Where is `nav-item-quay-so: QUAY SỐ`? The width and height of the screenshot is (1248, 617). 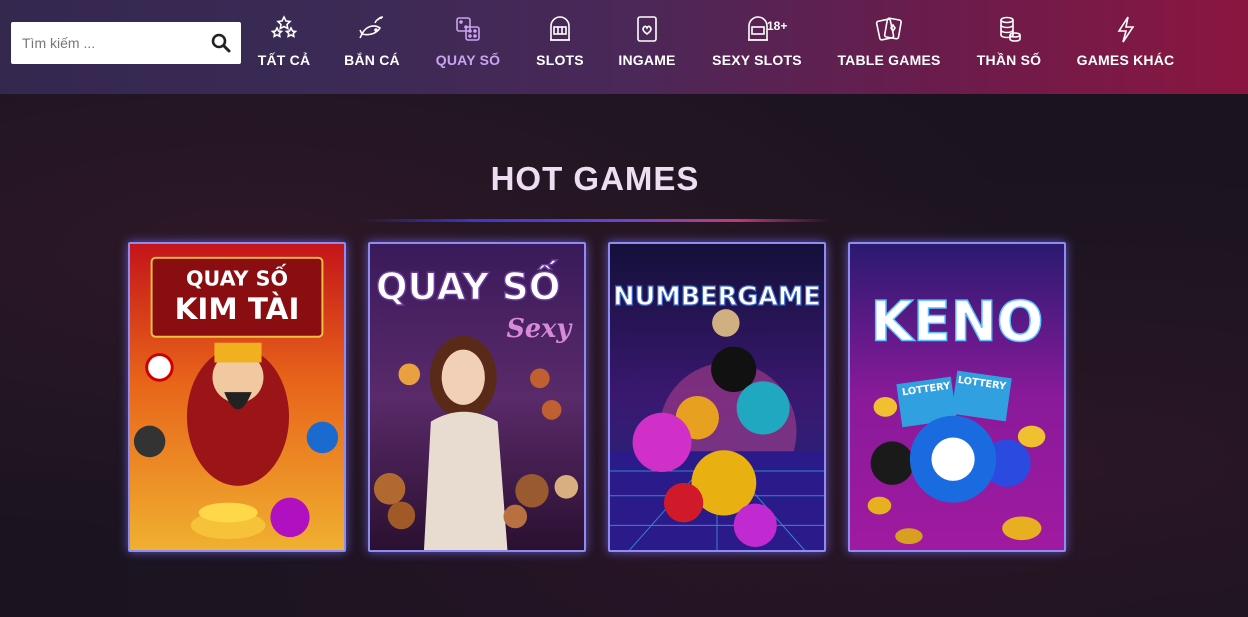 nav-item-quay-so: QUAY SỐ is located at coordinates (468, 44).